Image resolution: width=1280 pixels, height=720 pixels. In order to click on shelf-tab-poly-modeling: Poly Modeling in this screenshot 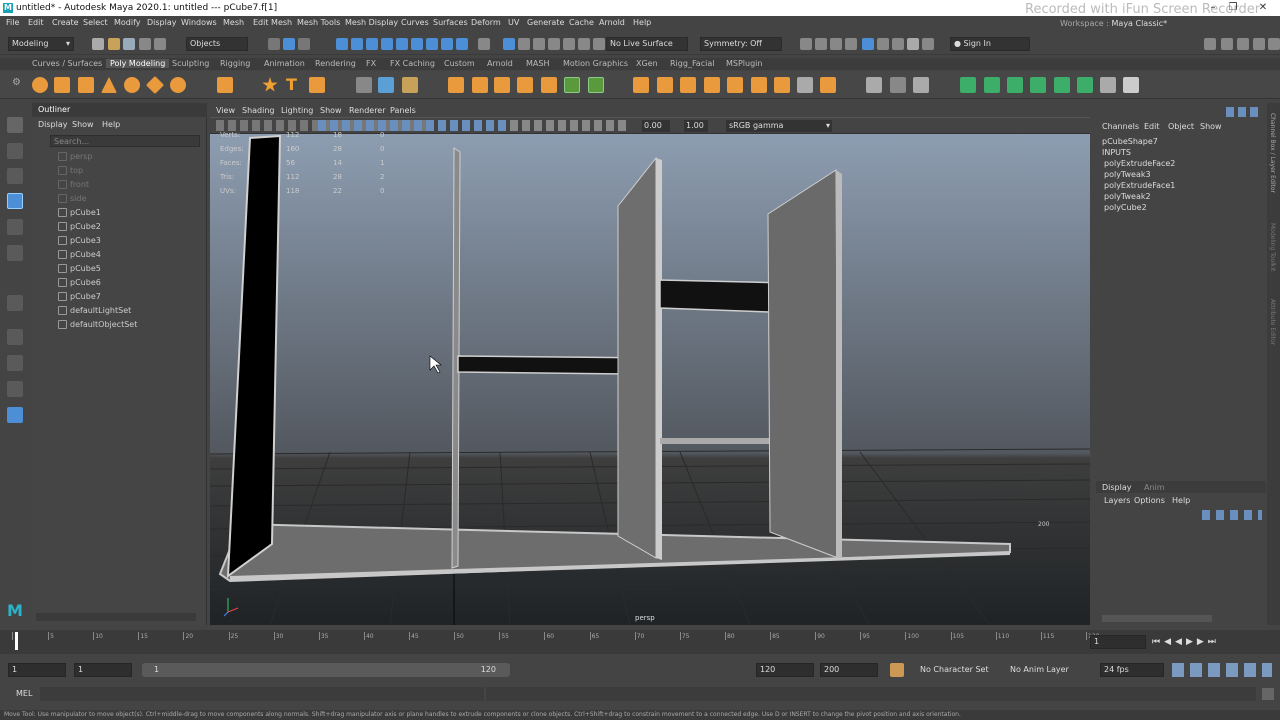, I will do `click(138, 63)`.